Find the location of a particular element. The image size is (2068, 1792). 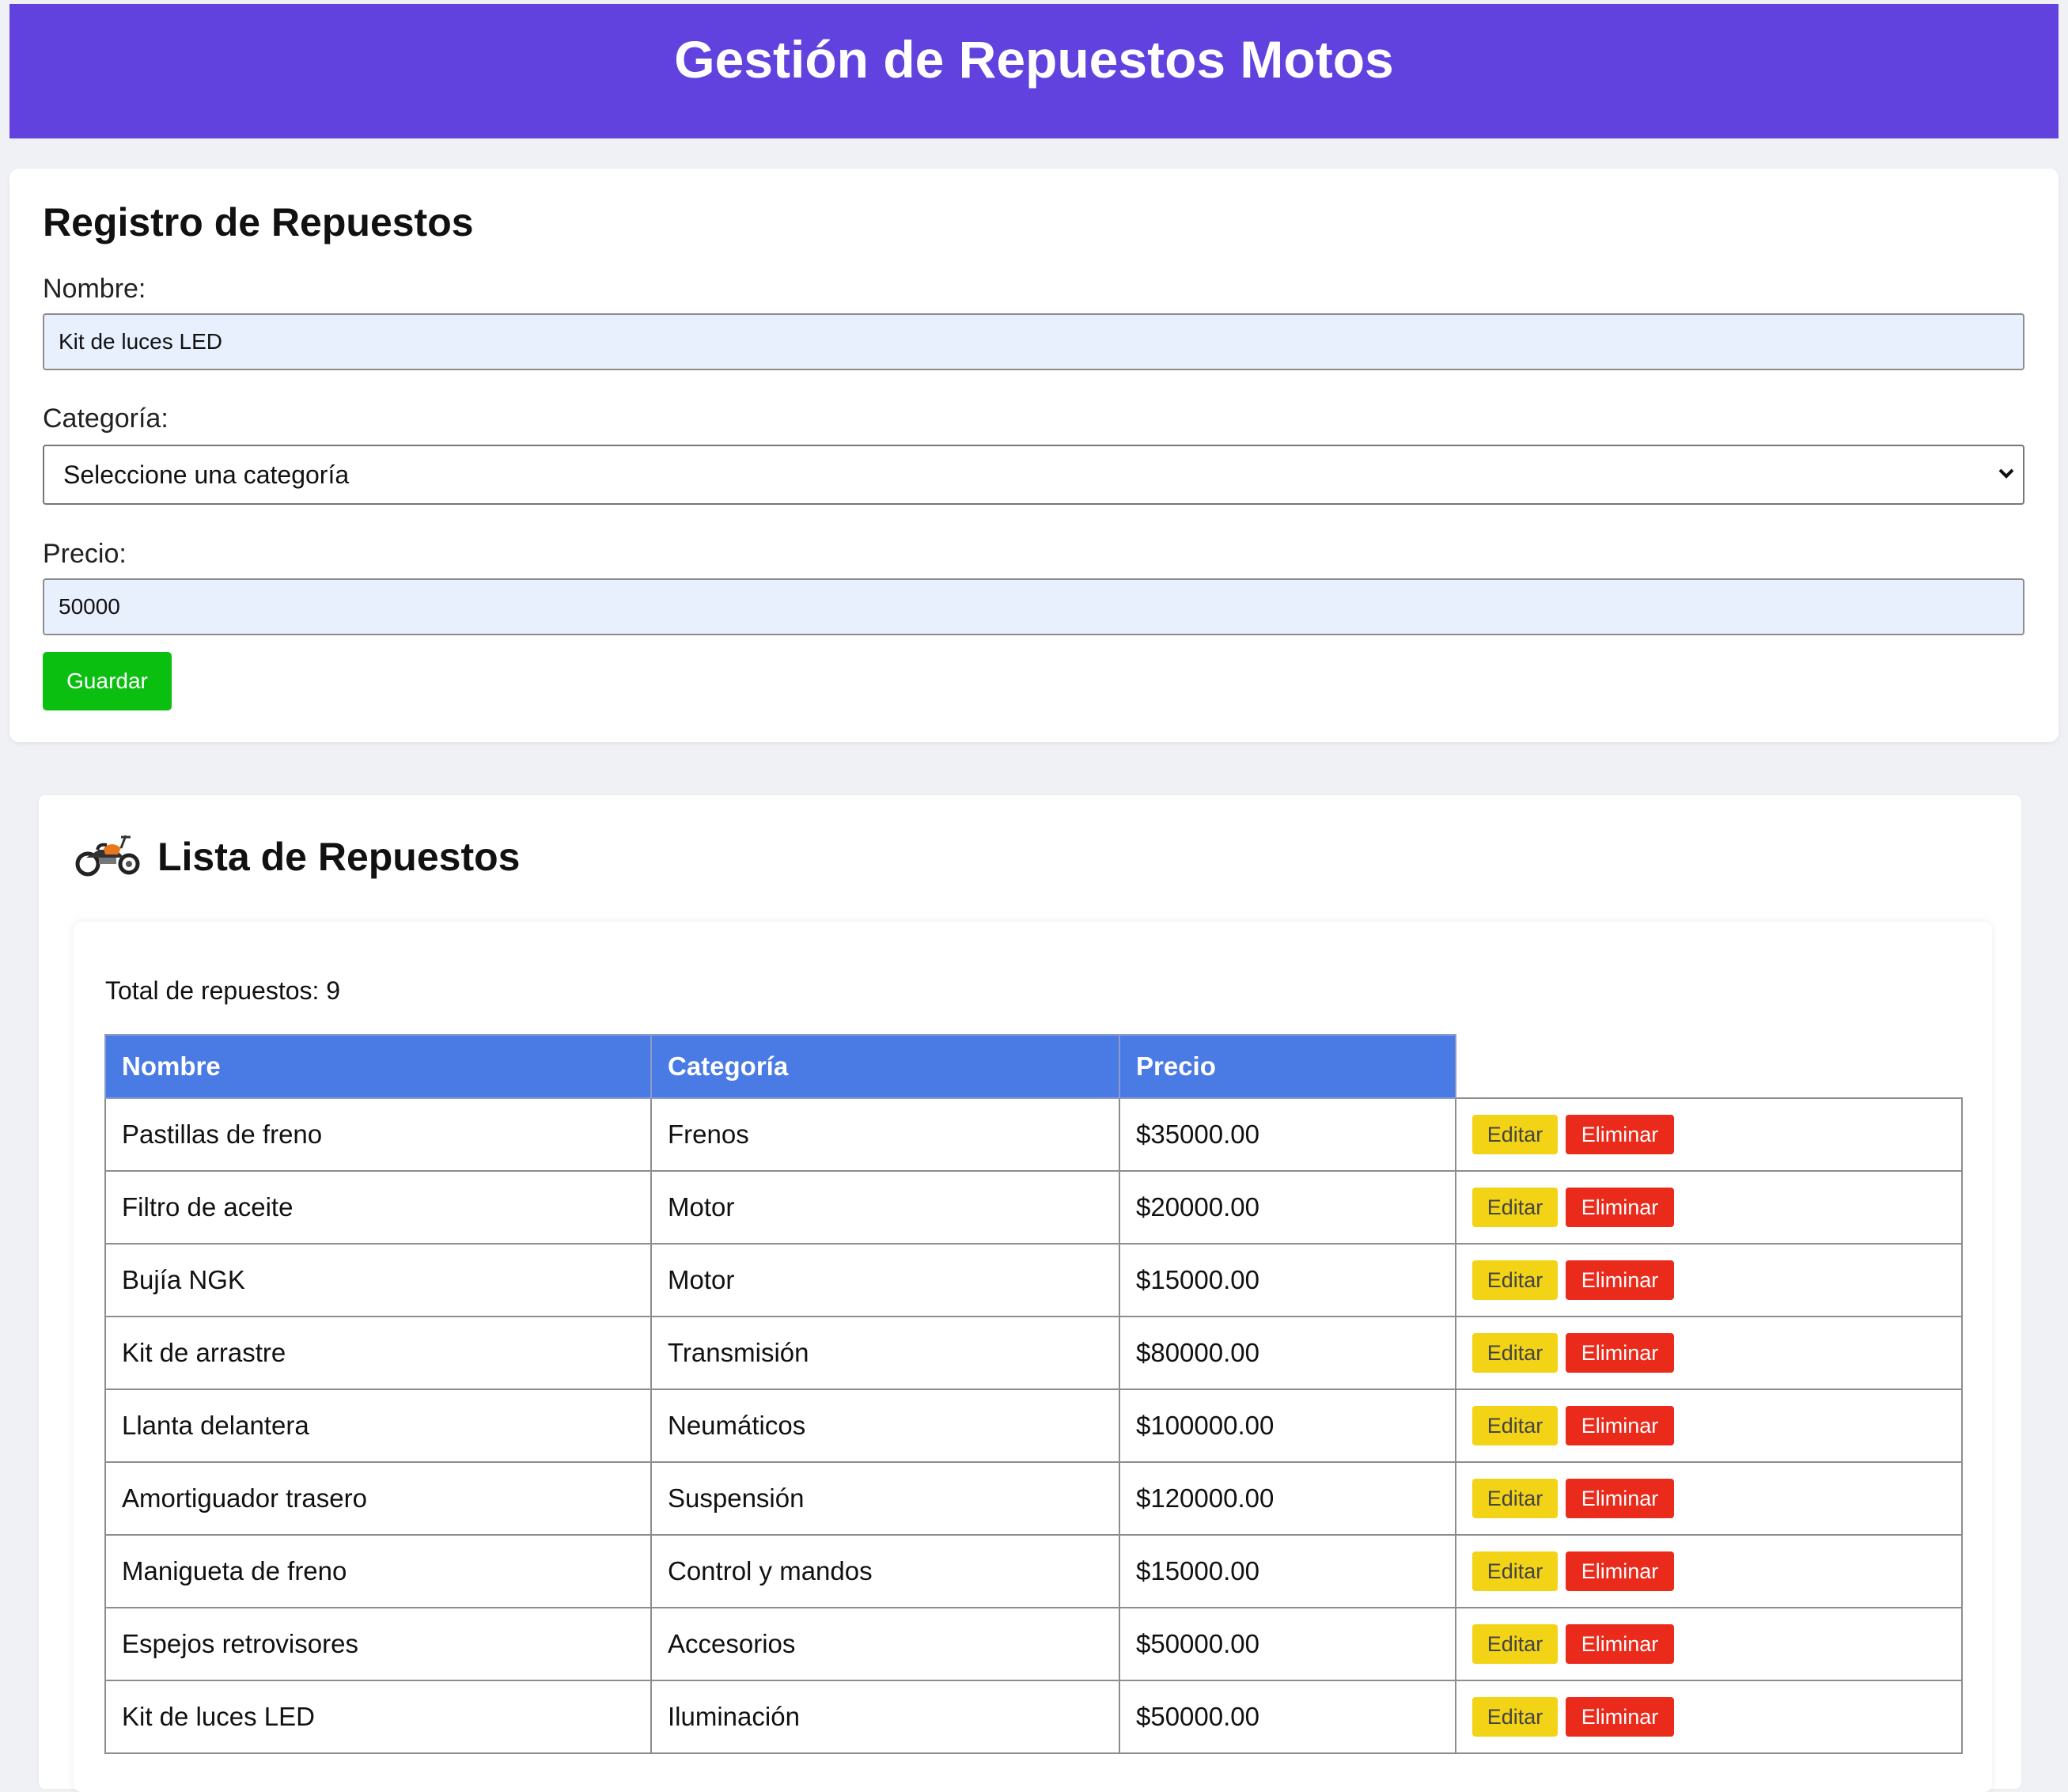

cell-nombre: Bujía NGK is located at coordinates (378, 1280).